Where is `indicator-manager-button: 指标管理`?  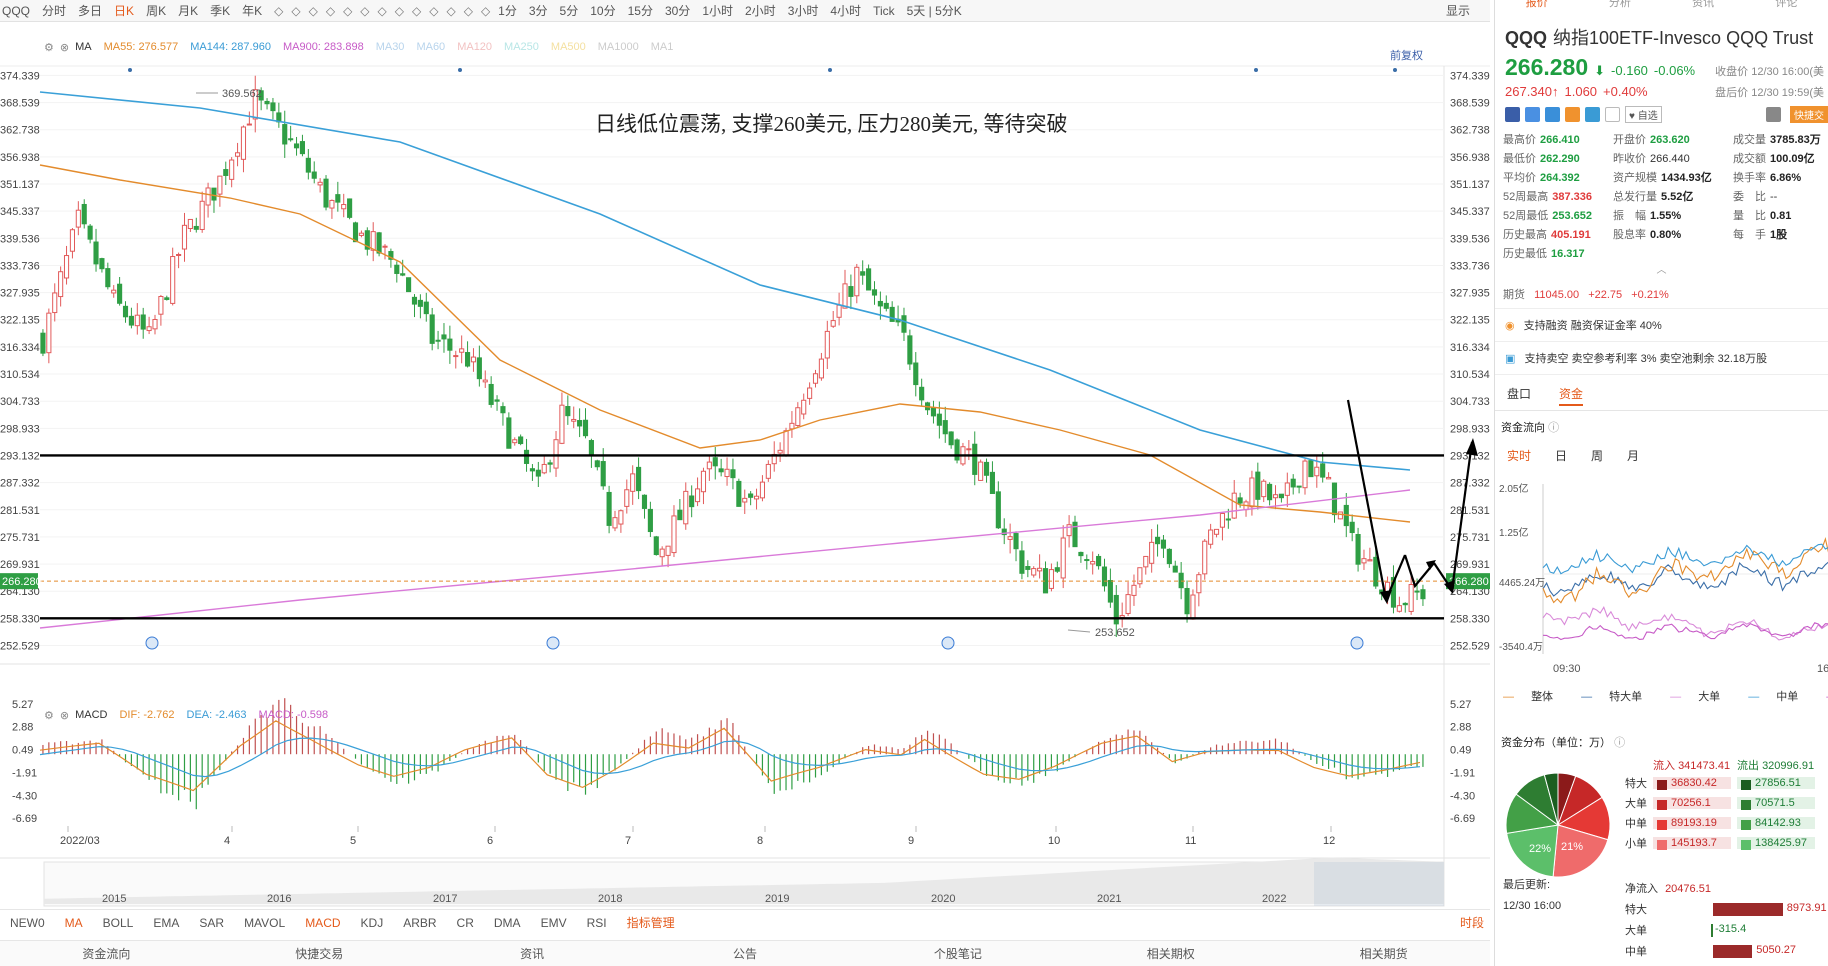
indicator-manager-button: 指标管理 is located at coordinates (651, 922).